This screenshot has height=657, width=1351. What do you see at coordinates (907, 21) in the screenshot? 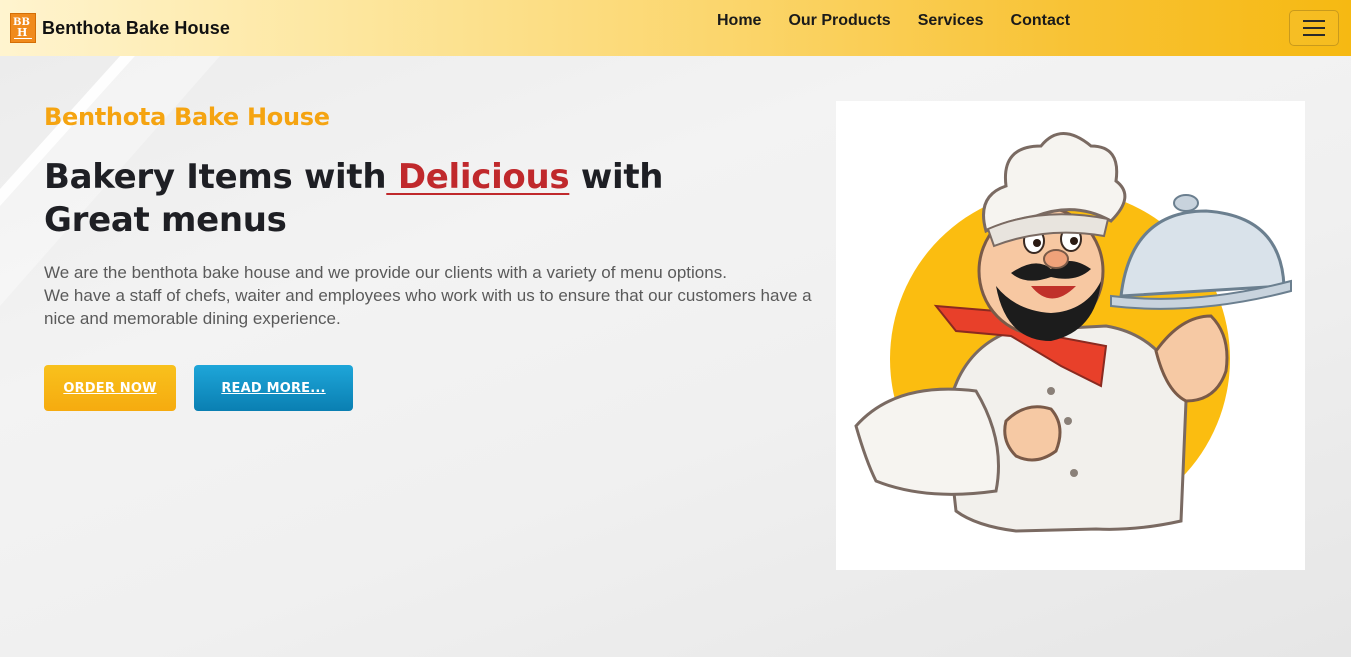
I see `nav-links: Home Our Products Services Contact` at bounding box center [907, 21].